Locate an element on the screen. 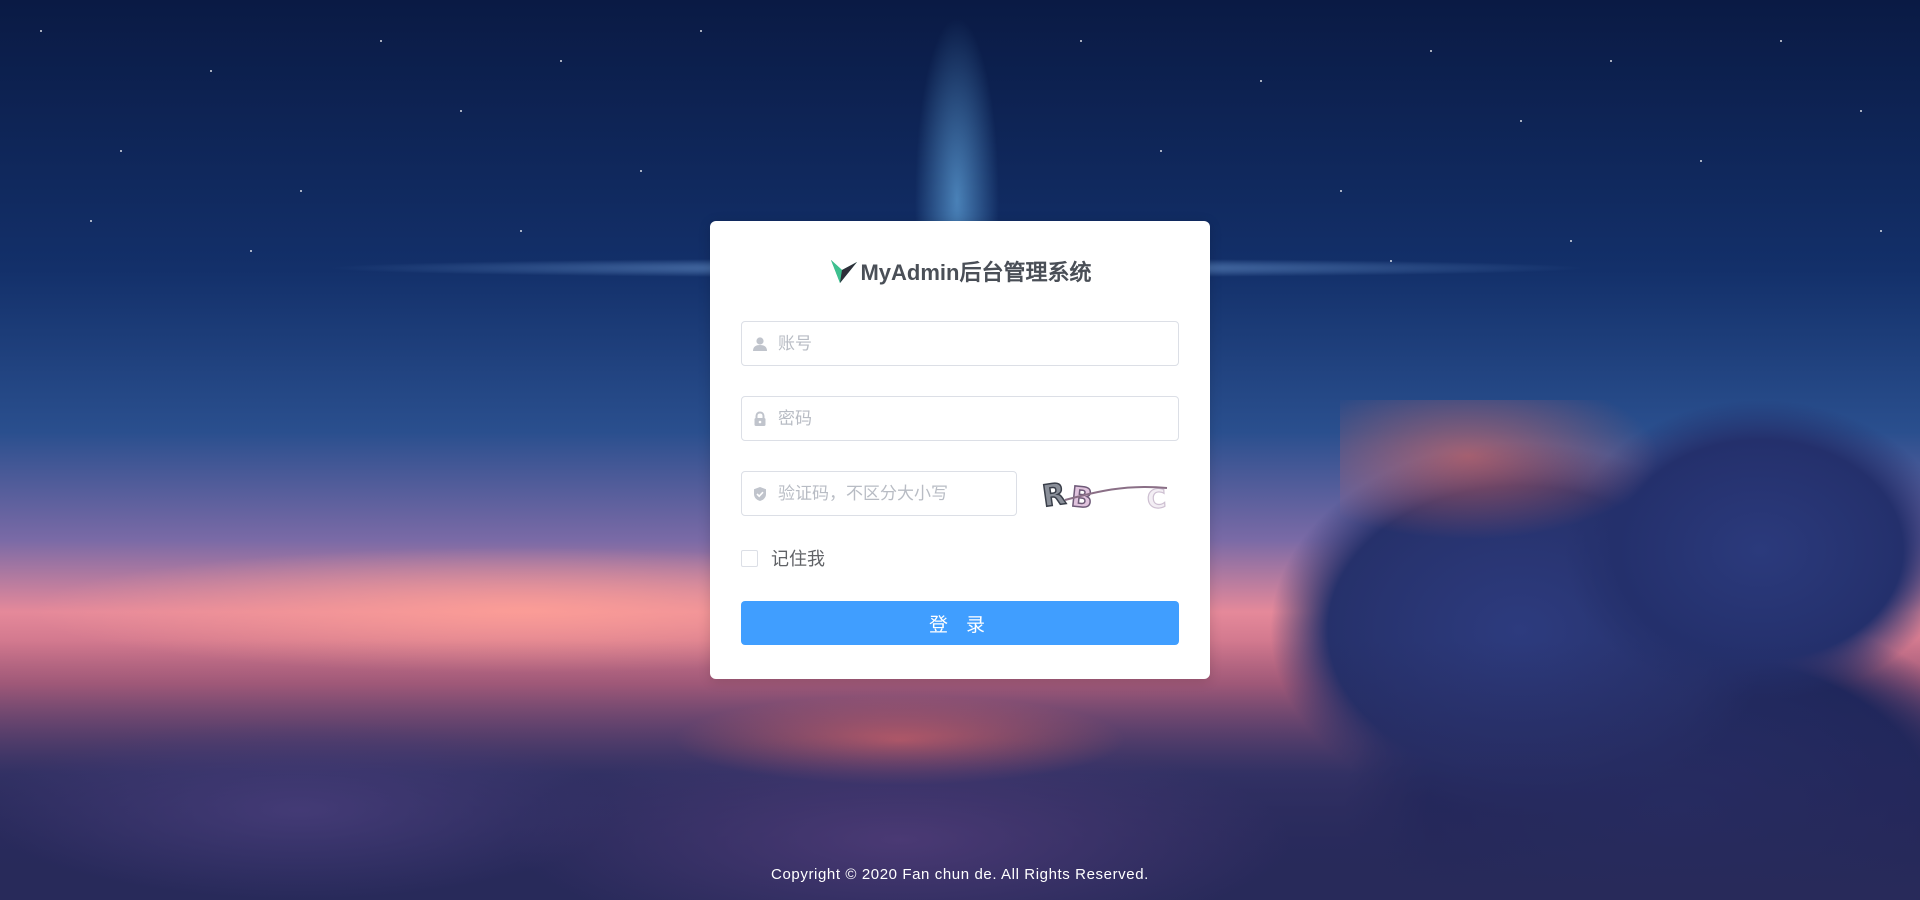 Image resolution: width=1920 pixels, height=900 pixels. account-field is located at coordinates (960, 343).